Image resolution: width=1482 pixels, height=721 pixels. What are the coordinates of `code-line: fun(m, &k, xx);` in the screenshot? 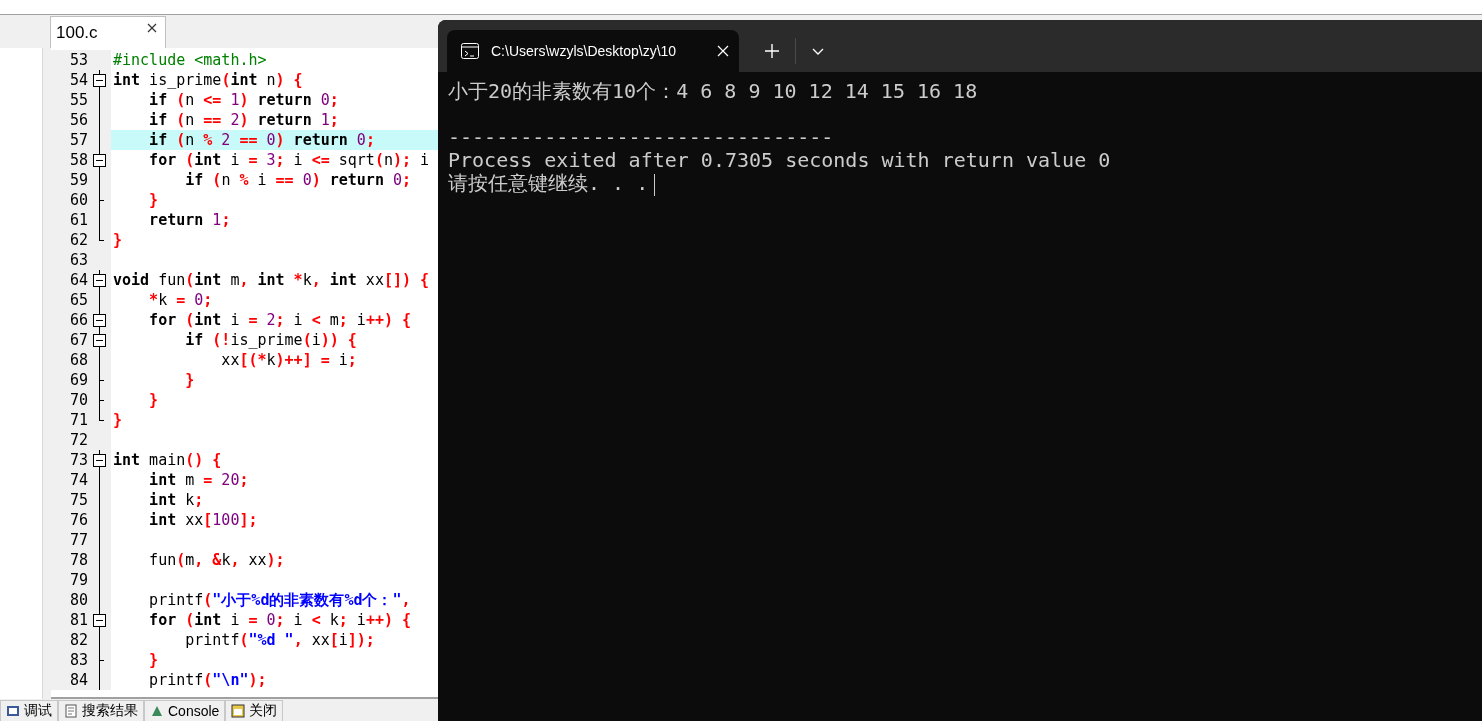 It's located at (217, 560).